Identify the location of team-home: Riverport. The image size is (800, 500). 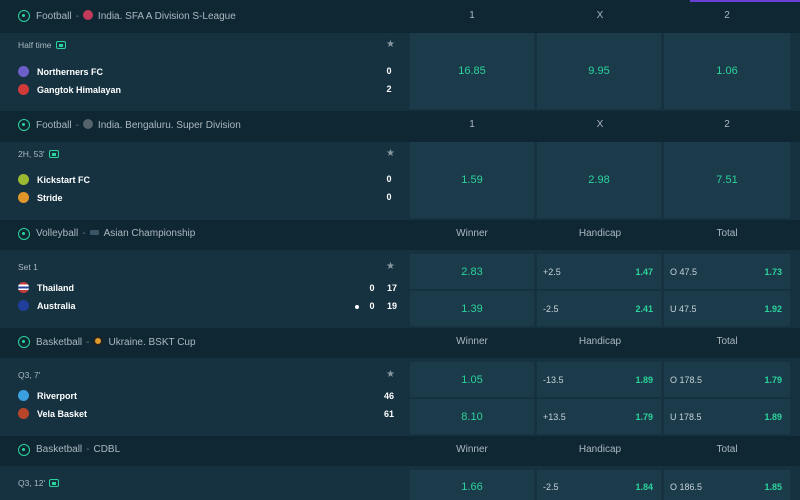
(47, 397).